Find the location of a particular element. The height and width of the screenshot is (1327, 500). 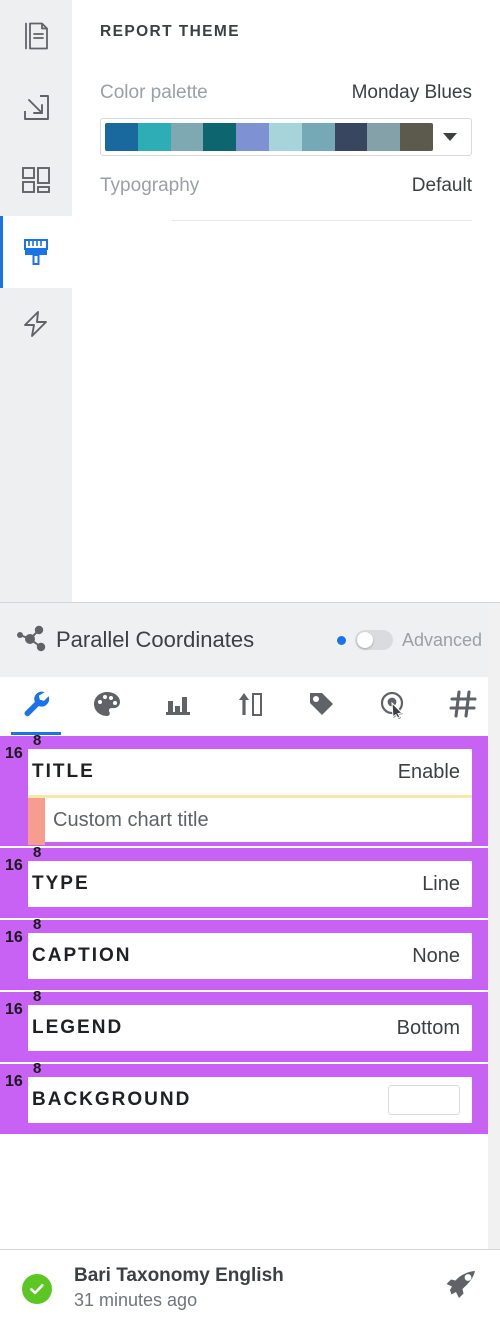

spec-row-background: 16 8 BACKGROUND is located at coordinates (250, 1097).